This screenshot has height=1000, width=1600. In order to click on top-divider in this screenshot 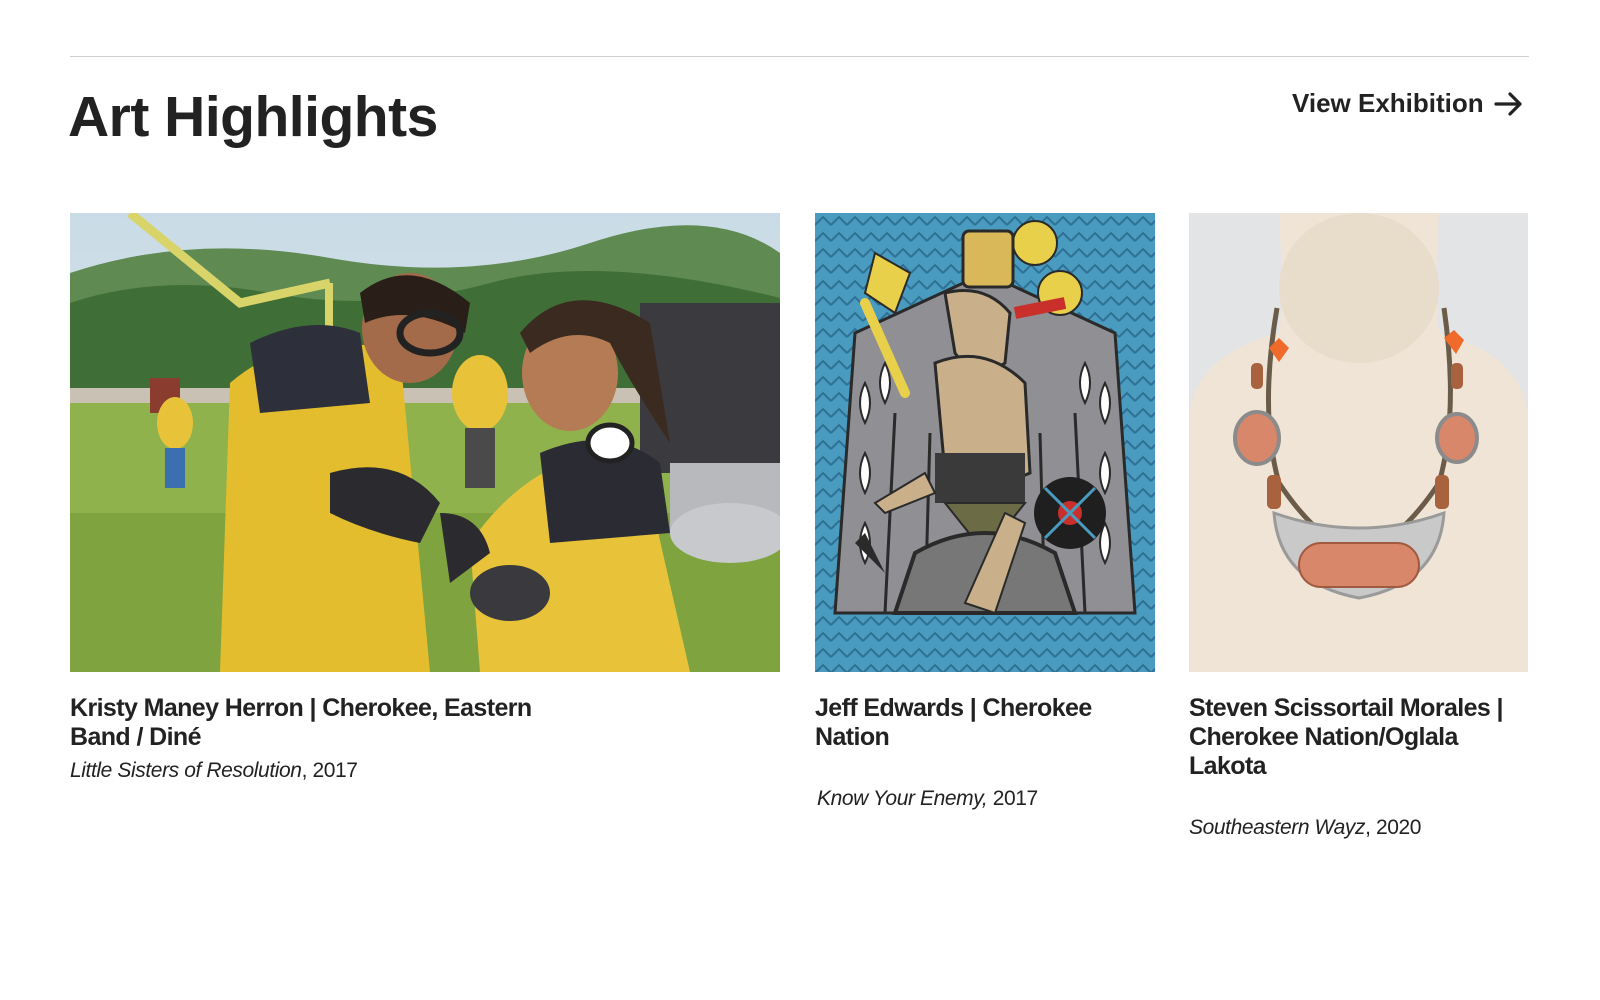, I will do `click(799, 56)`.